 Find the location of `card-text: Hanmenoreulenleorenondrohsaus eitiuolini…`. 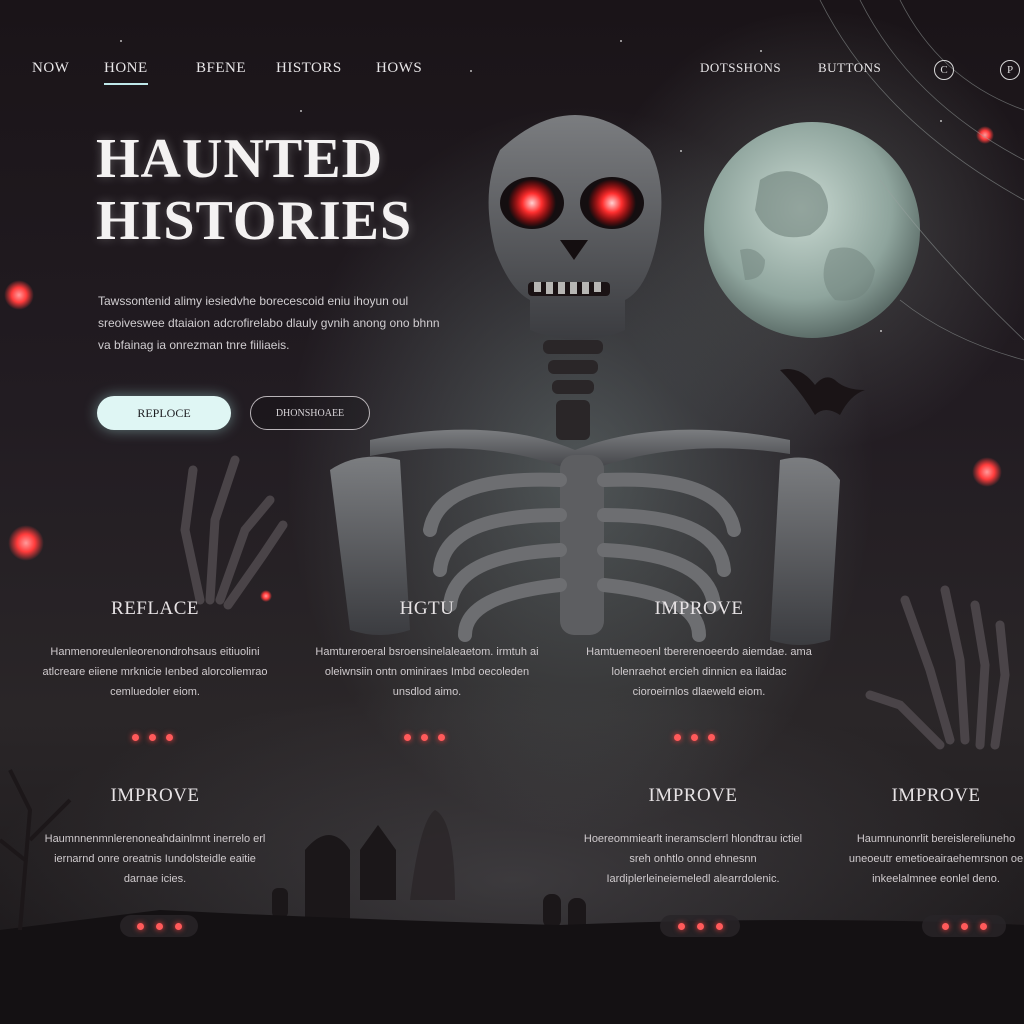

card-text: Hanmenoreulenleorenondrohsaus eitiuolini… is located at coordinates (155, 672).